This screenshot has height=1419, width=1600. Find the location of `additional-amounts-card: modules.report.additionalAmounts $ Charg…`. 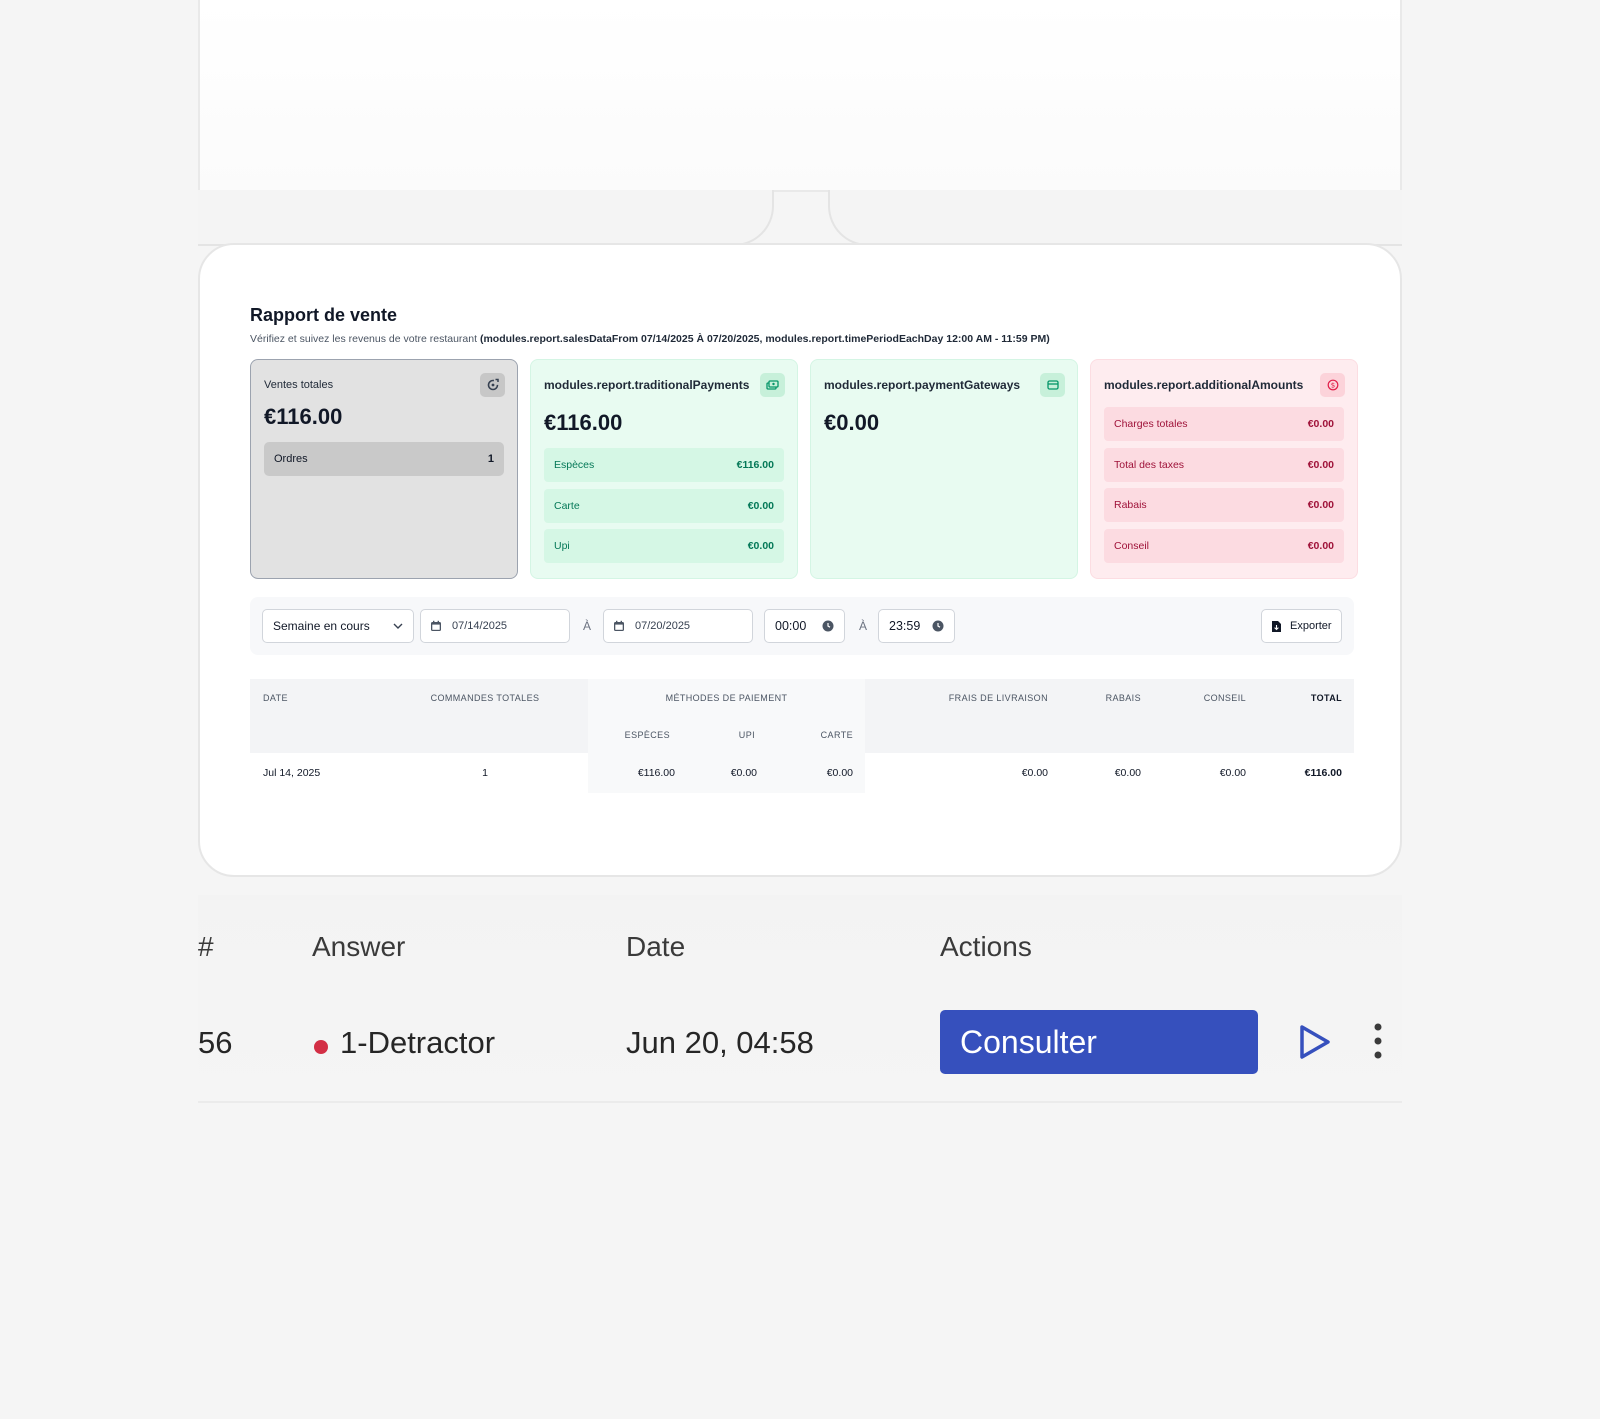

additional-amounts-card: modules.report.additionalAmounts $ Charg… is located at coordinates (1224, 469).